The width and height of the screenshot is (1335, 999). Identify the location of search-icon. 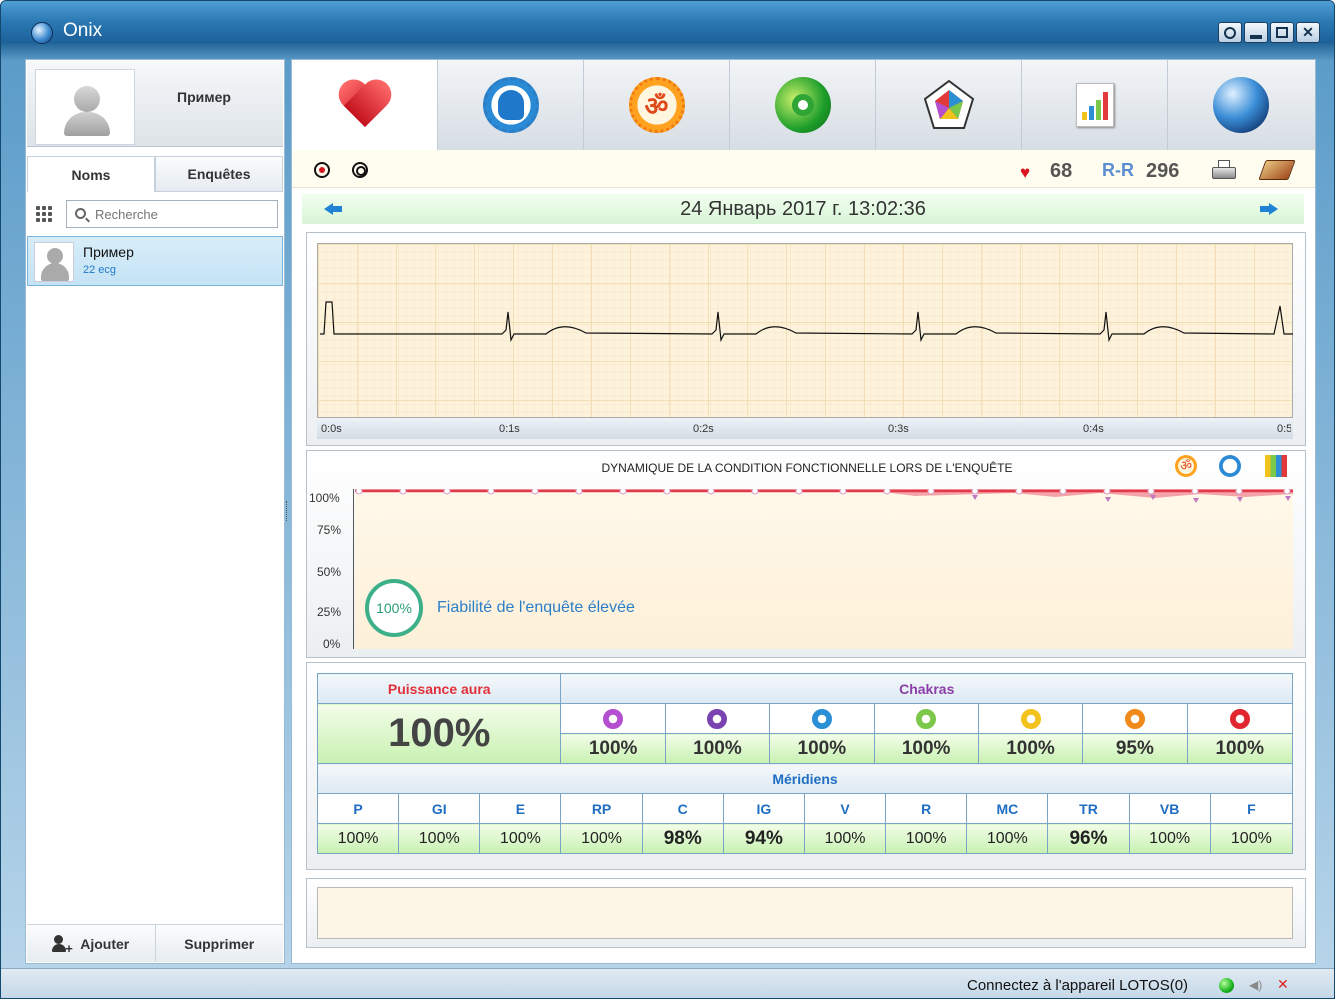
(80, 213).